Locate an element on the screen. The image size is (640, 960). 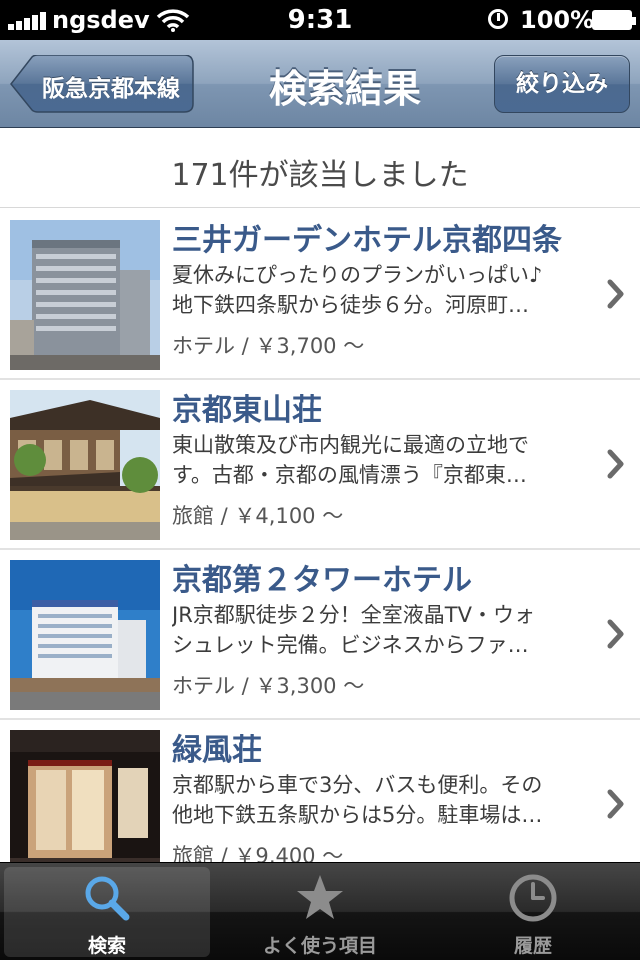
search-icon is located at coordinates (107, 898).